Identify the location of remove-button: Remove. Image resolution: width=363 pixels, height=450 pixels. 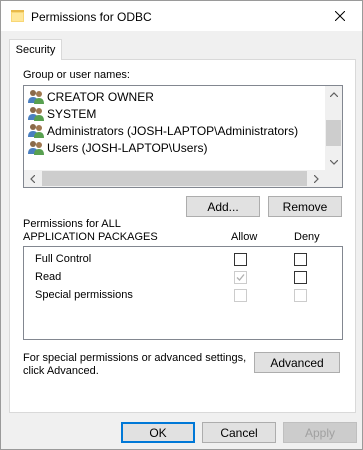
(305, 206).